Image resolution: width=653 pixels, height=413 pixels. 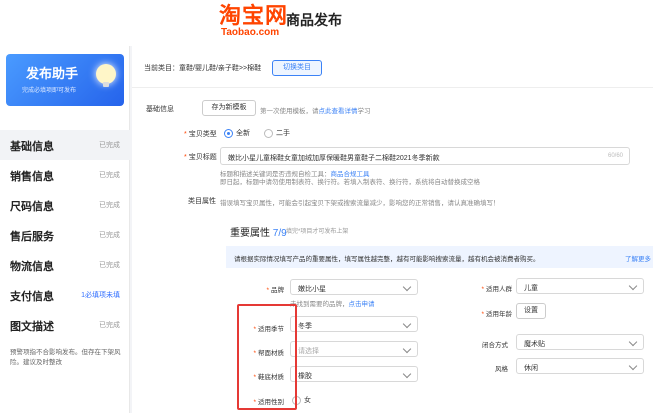 What do you see at coordinates (52, 73) in the screenshot?
I see `helper-title: 发布助手` at bounding box center [52, 73].